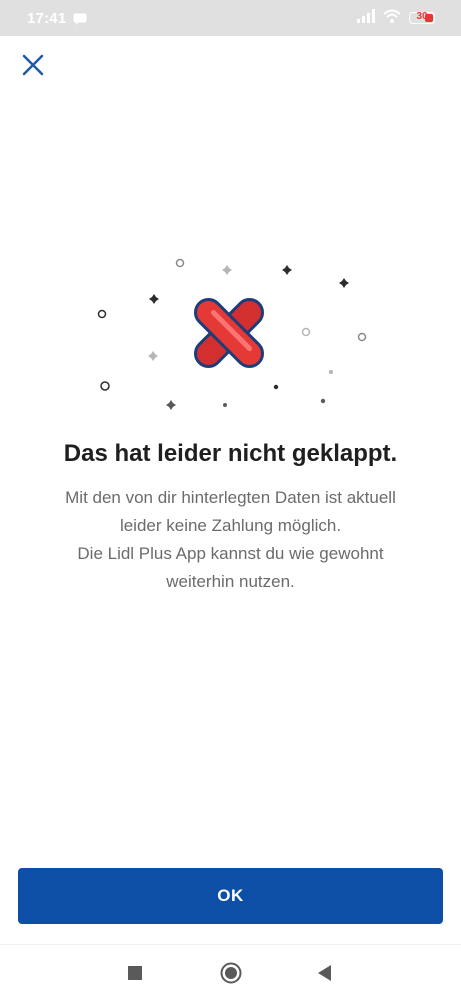 Image resolution: width=461 pixels, height=1000 pixels. Describe the element at coordinates (47, 18) in the screenshot. I see `status-time: 17:41` at that location.